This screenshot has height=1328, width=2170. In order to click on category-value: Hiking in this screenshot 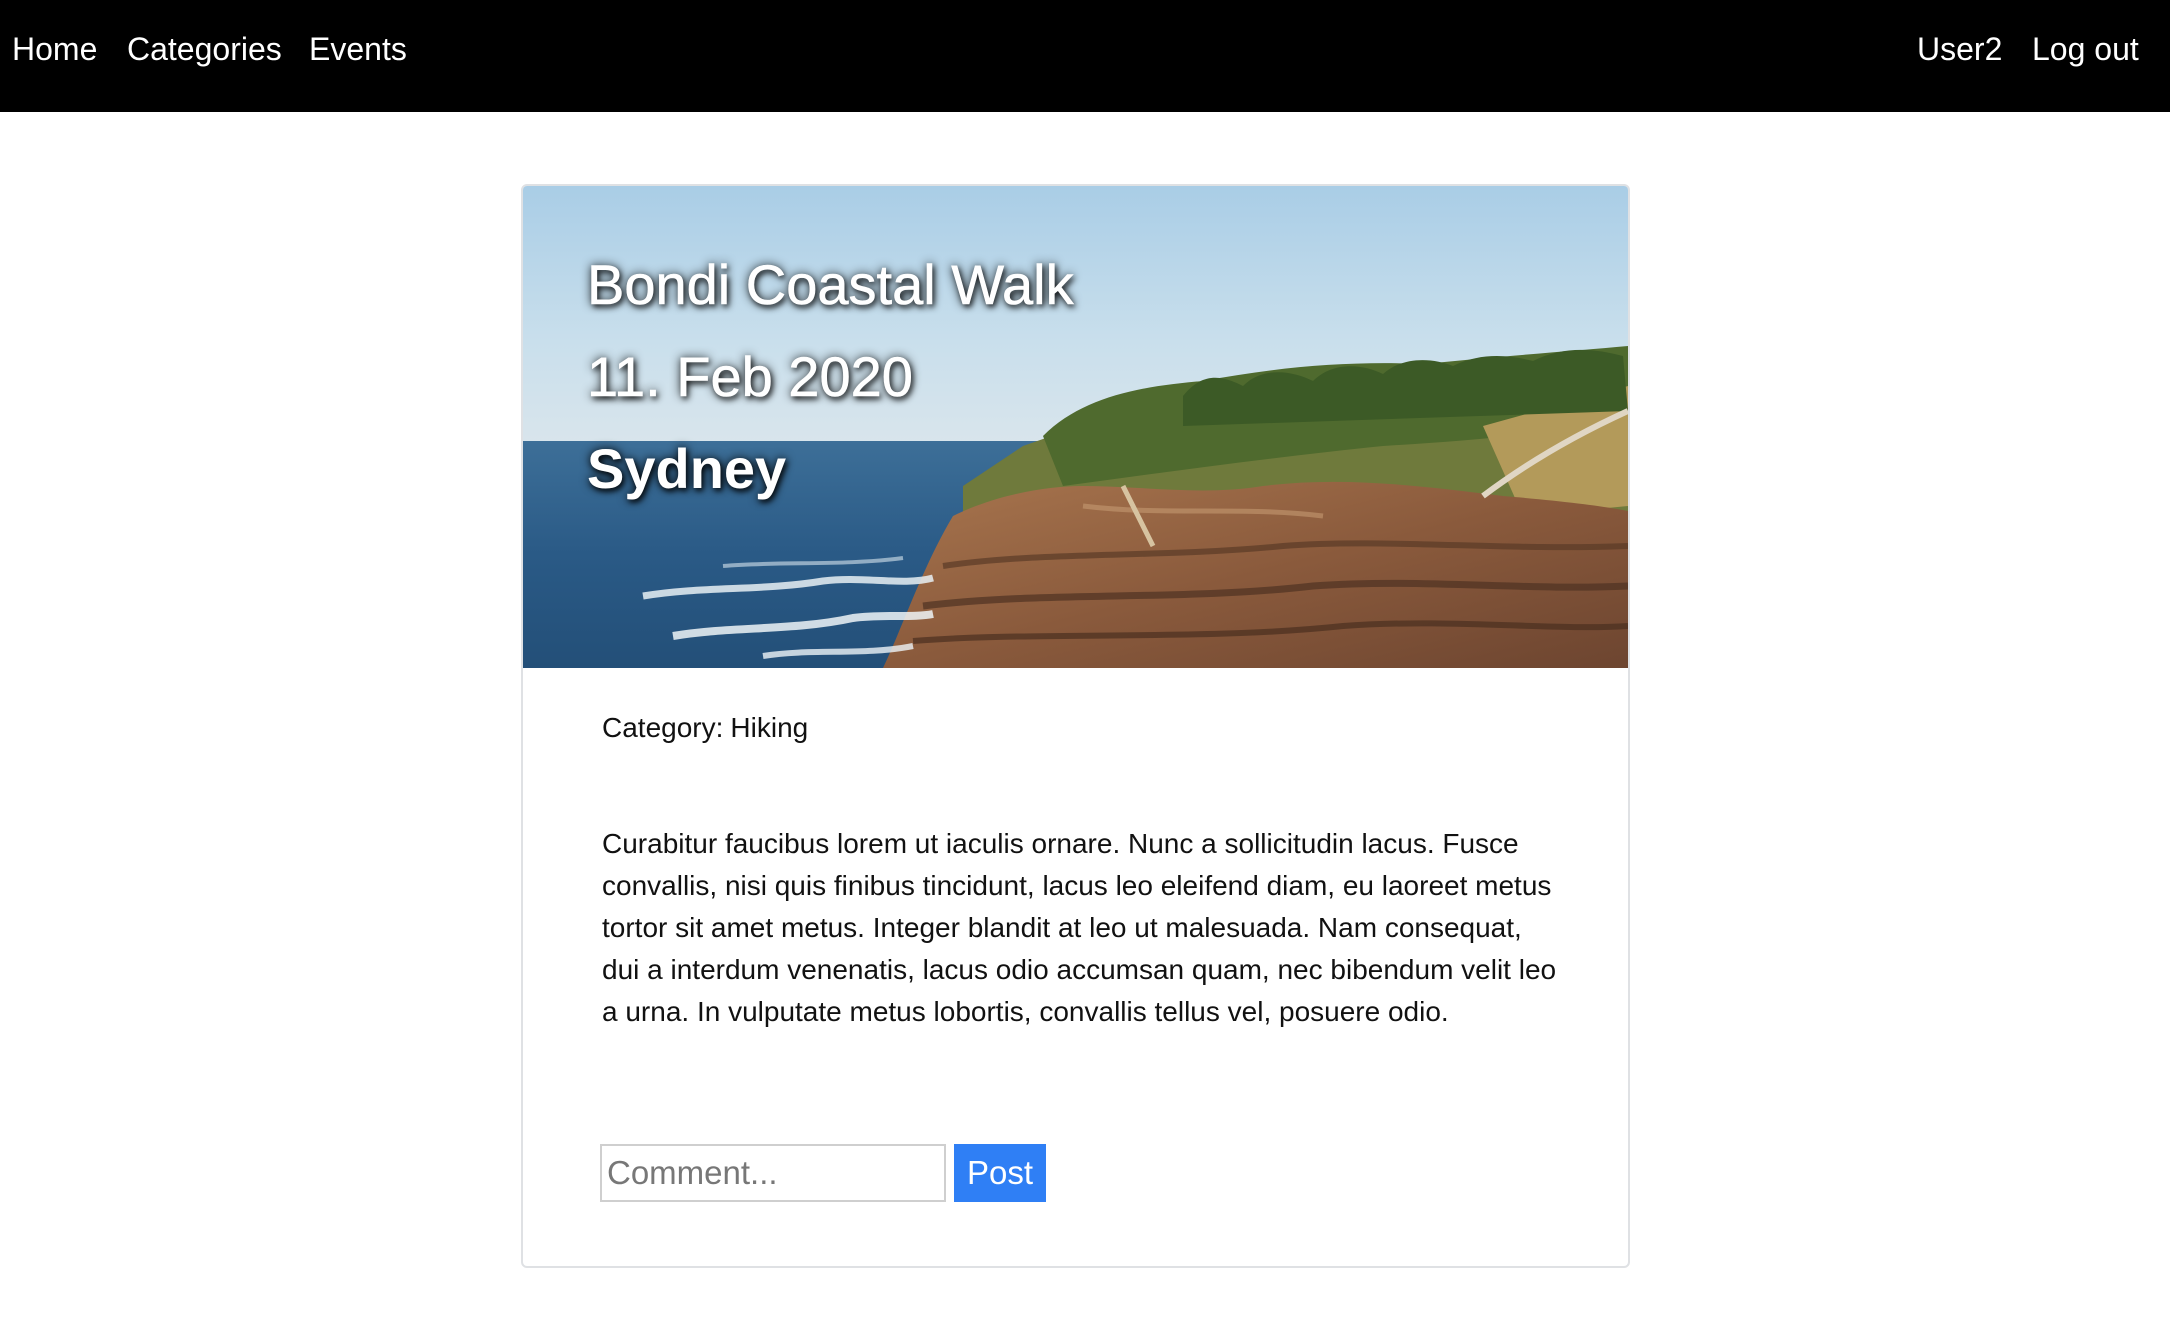, I will do `click(769, 727)`.